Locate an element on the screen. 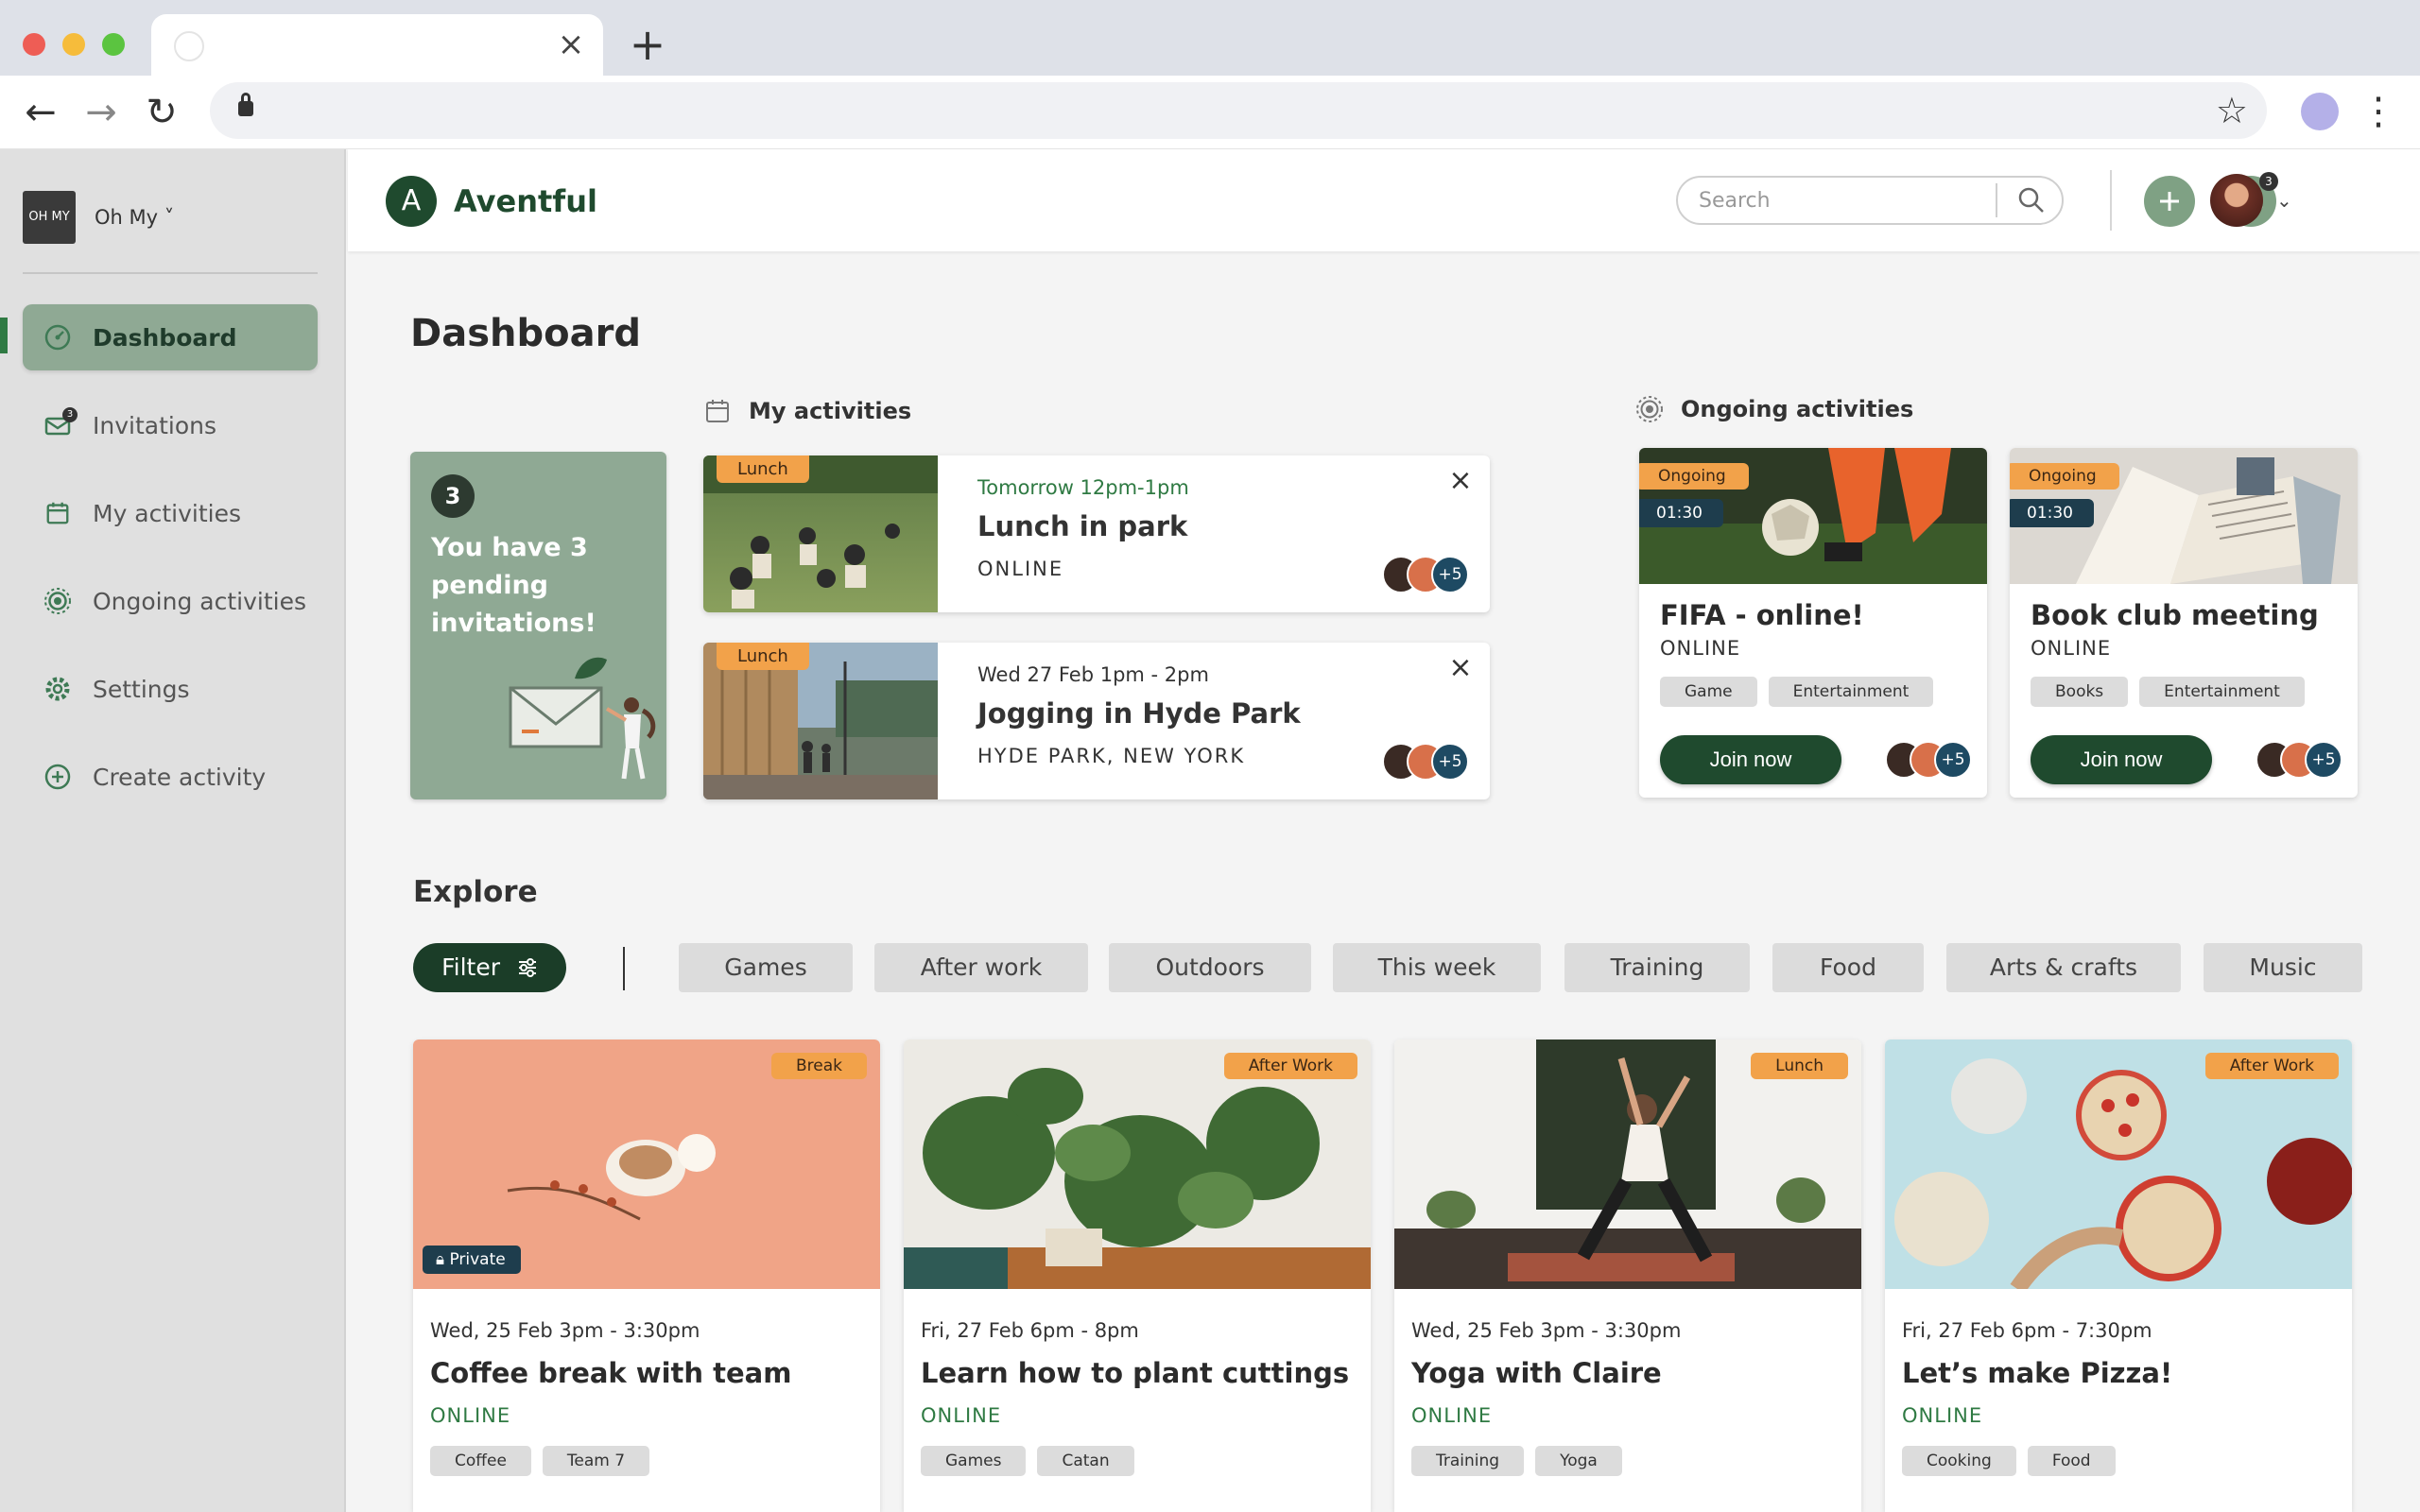 This screenshot has width=2420, height=1512. org-logo: OH MY is located at coordinates (49, 217).